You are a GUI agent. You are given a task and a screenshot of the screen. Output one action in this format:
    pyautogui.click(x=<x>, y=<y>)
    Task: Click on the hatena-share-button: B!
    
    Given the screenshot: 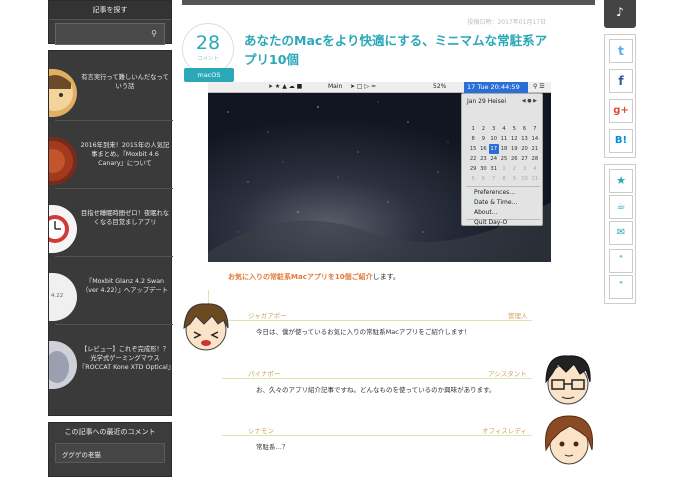 What is the action you would take?
    pyautogui.click(x=621, y=141)
    